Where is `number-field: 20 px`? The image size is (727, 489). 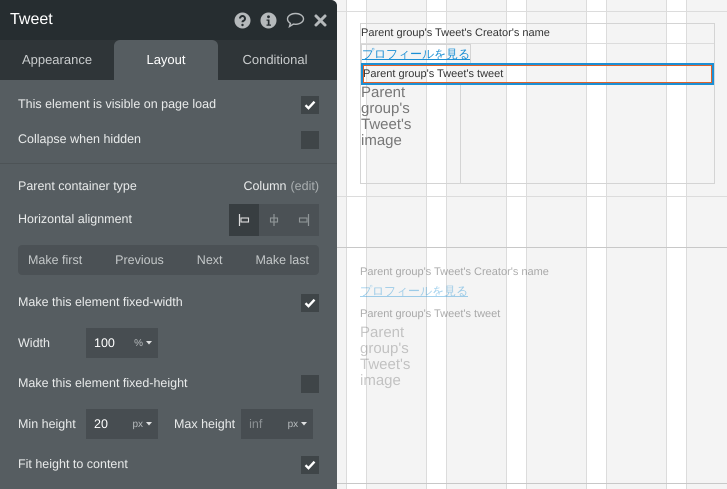 number-field: 20 px is located at coordinates (122, 424).